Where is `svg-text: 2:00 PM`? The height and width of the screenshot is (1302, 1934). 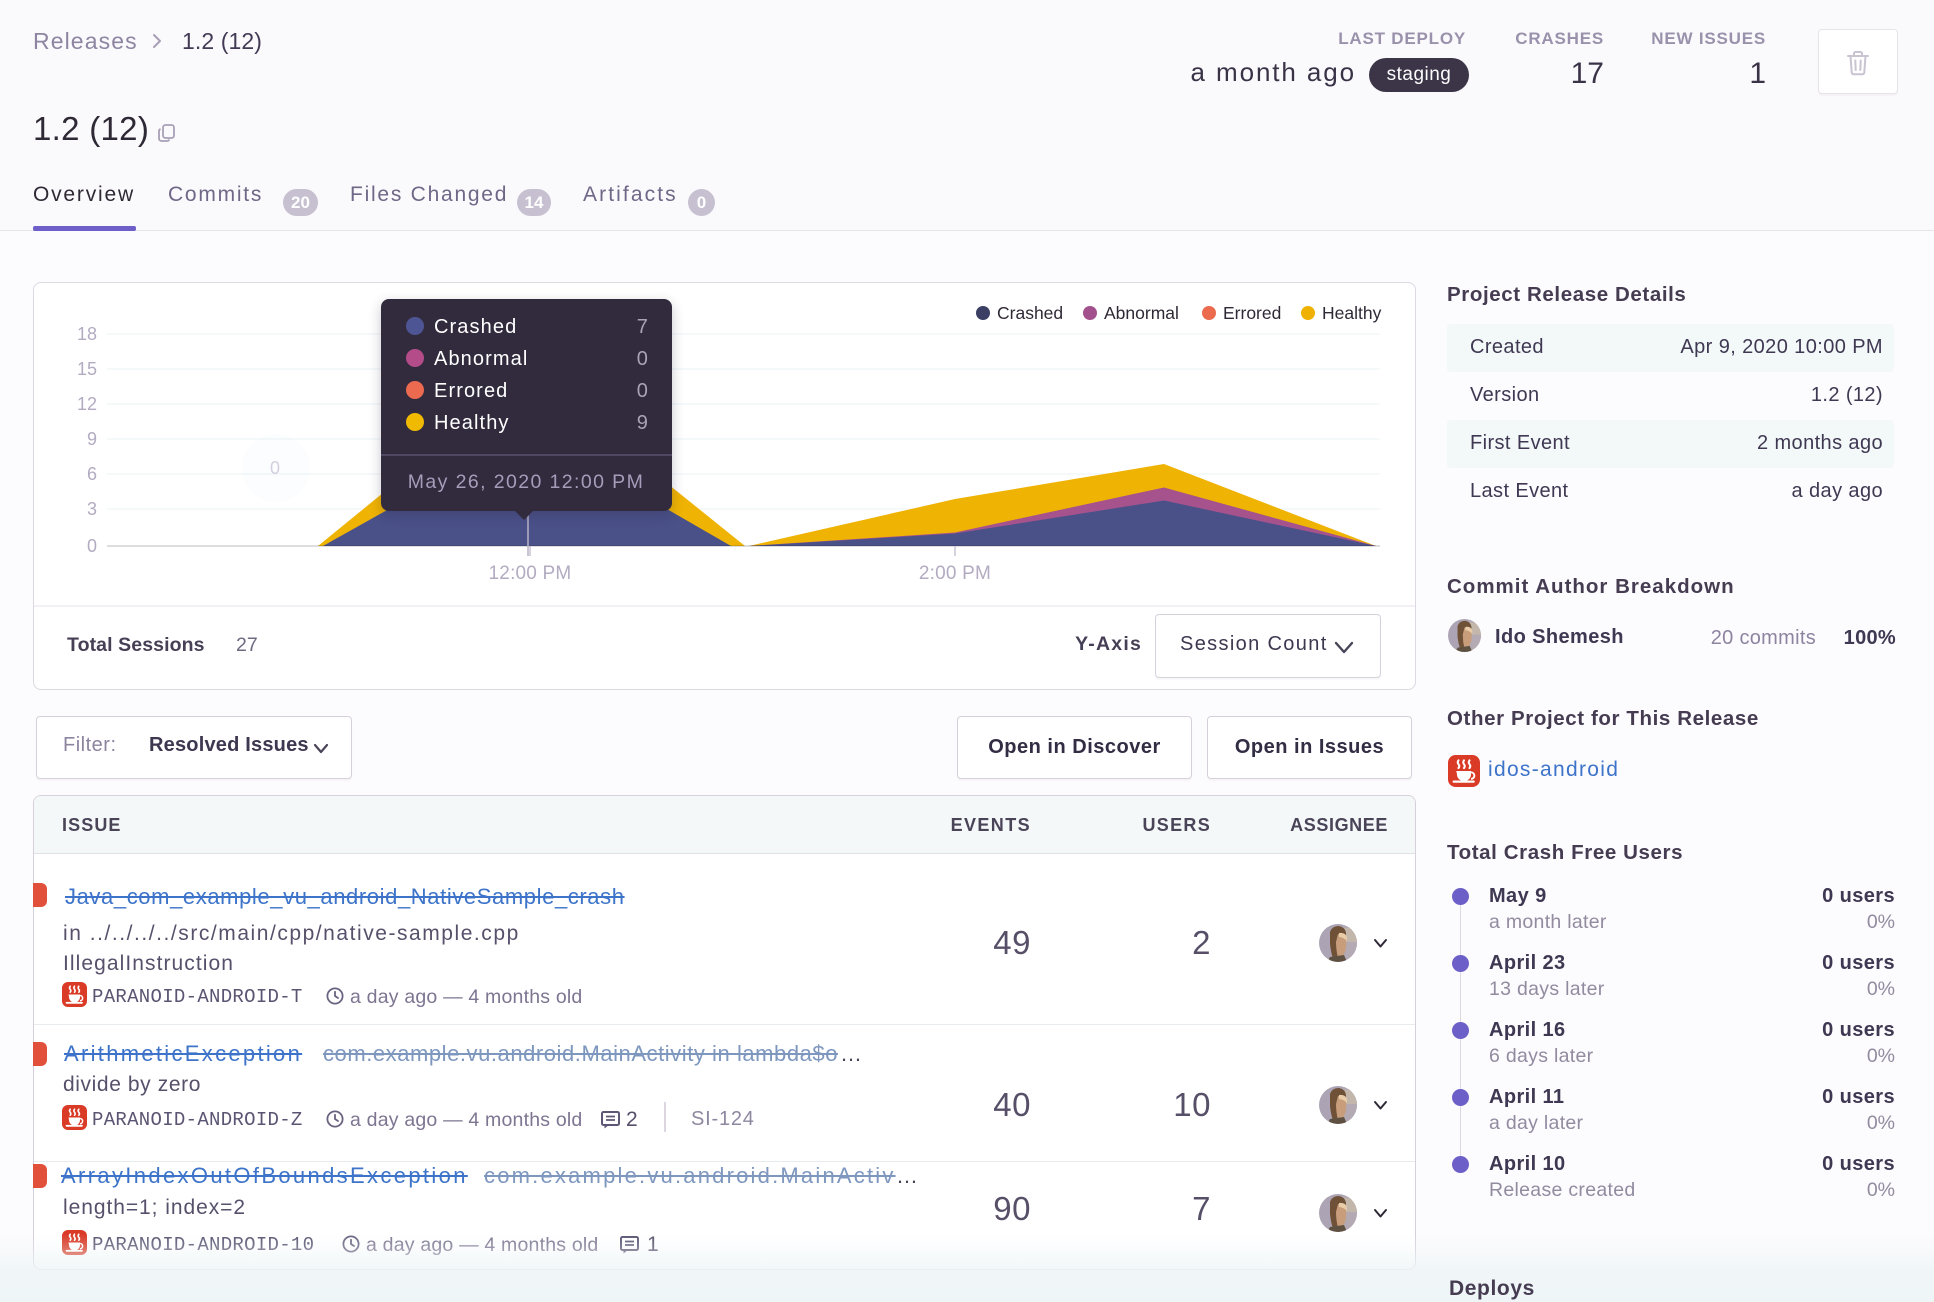 svg-text: 2:00 PM is located at coordinates (955, 573).